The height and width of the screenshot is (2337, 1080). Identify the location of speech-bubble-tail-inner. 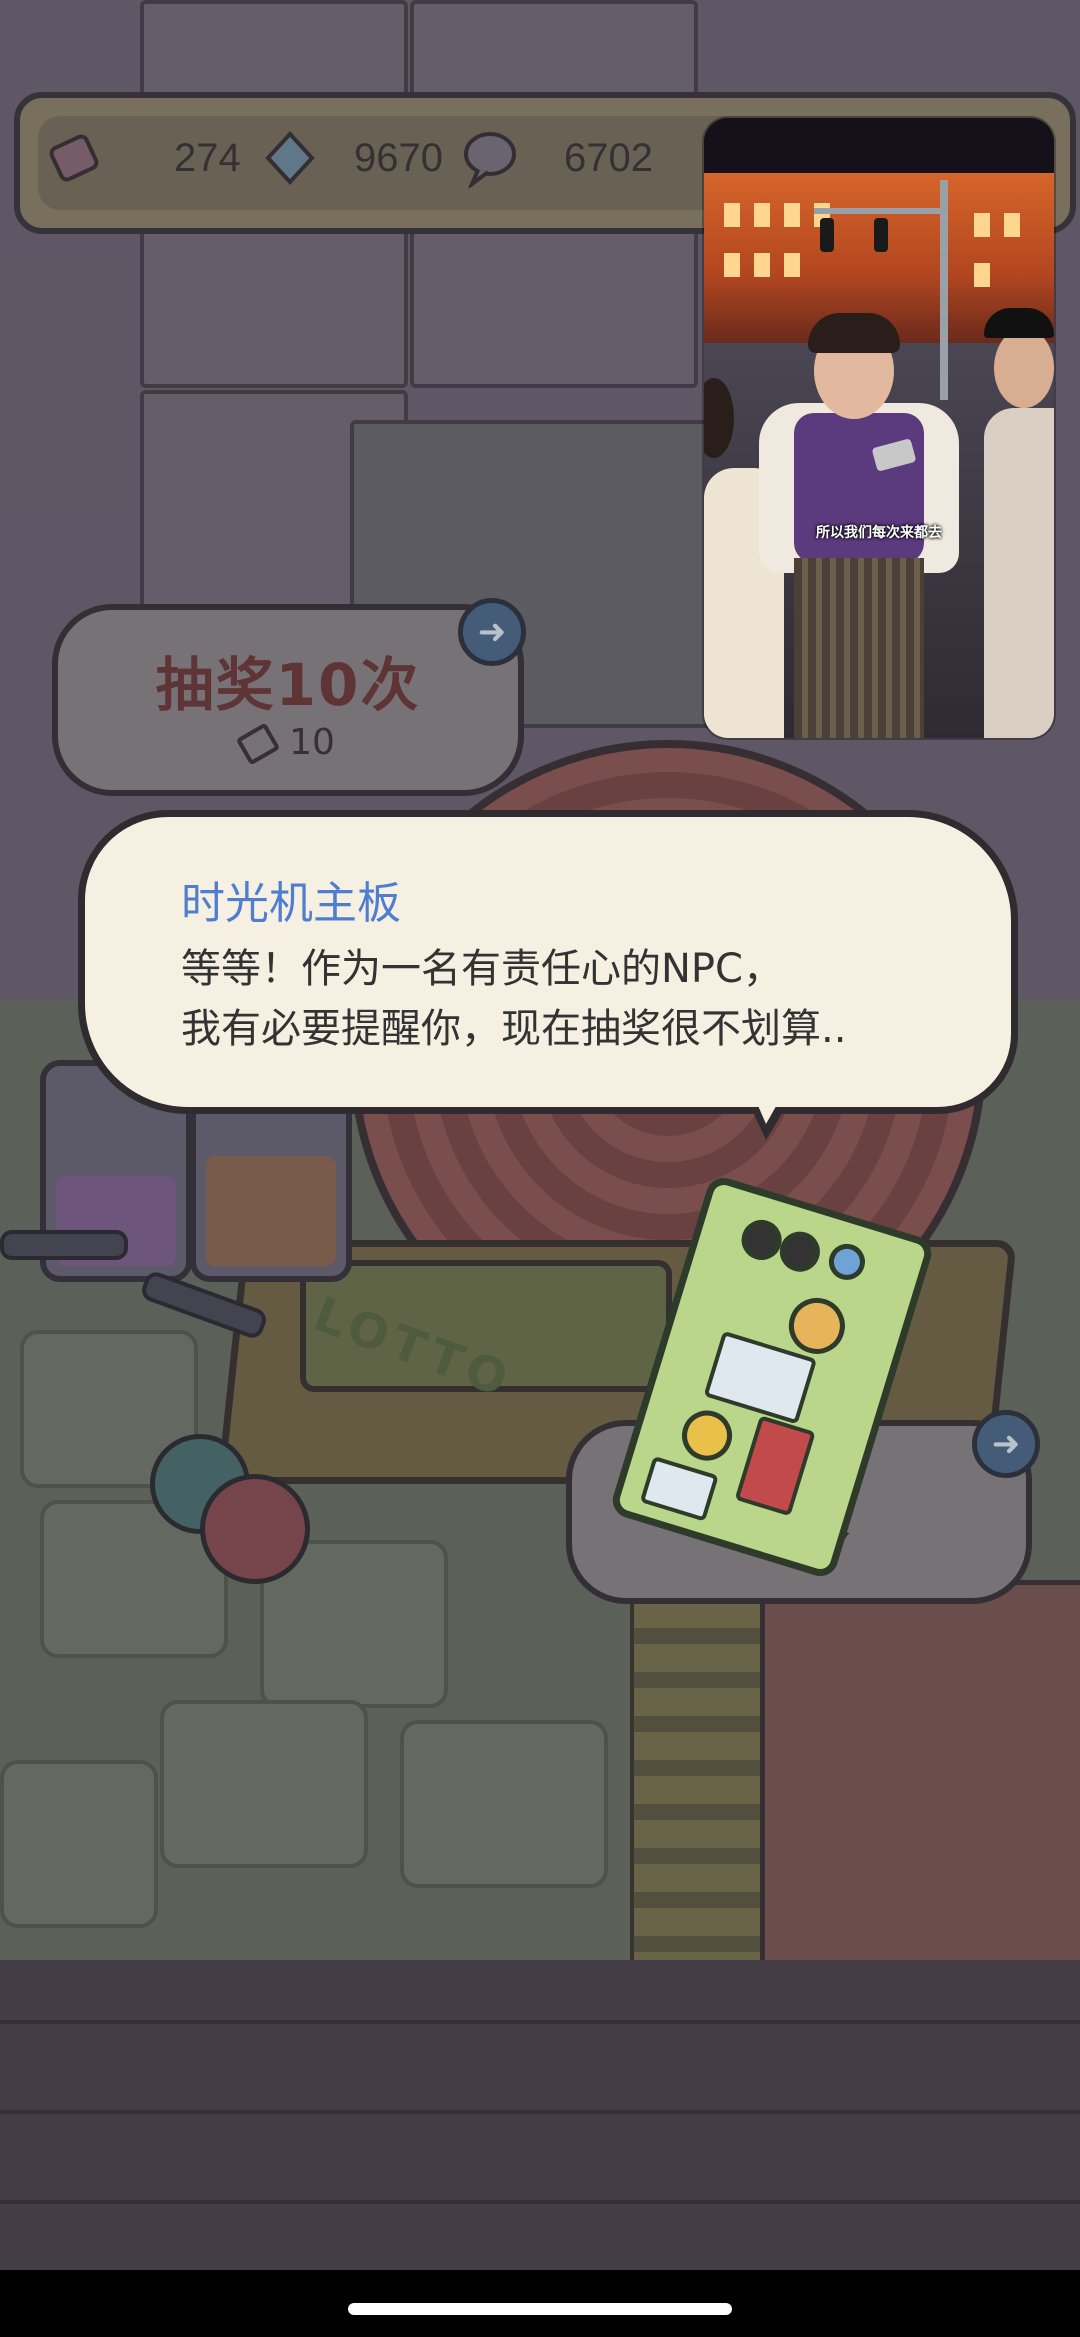
(769, 1101).